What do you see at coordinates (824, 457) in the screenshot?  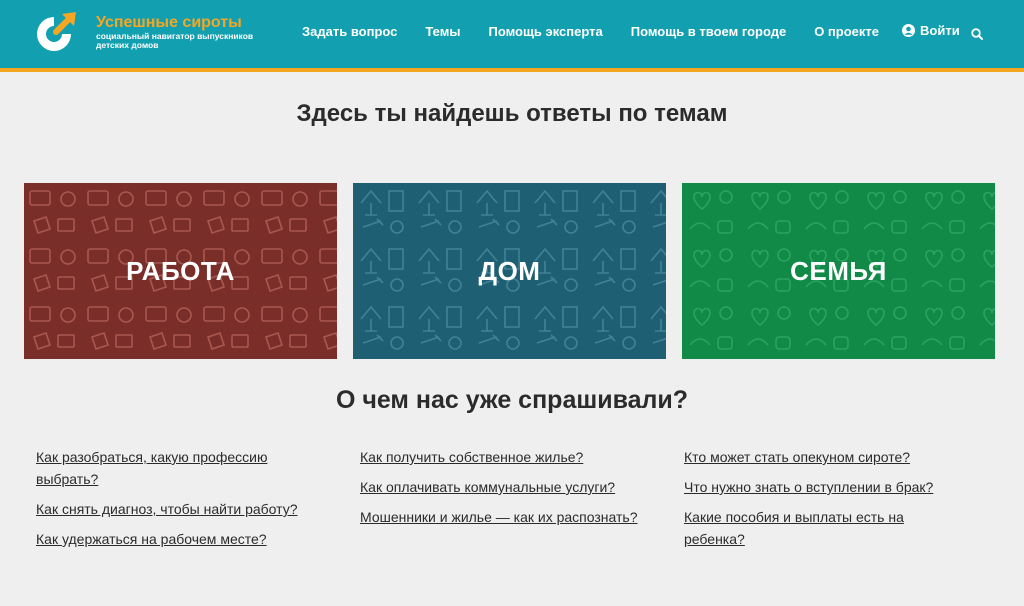 I see `faq-link: Кто может стать опекуном сироте?` at bounding box center [824, 457].